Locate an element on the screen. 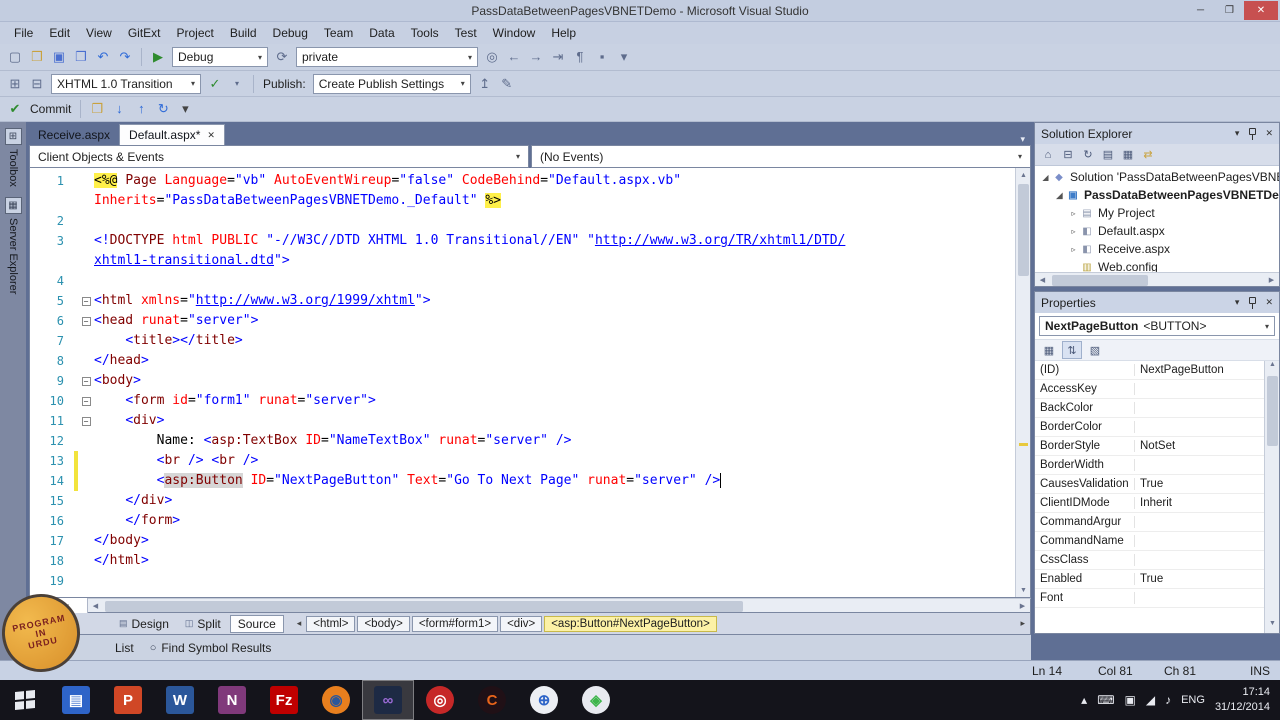 The height and width of the screenshot is (720, 1280). menu-tools: Tools is located at coordinates (425, 33).